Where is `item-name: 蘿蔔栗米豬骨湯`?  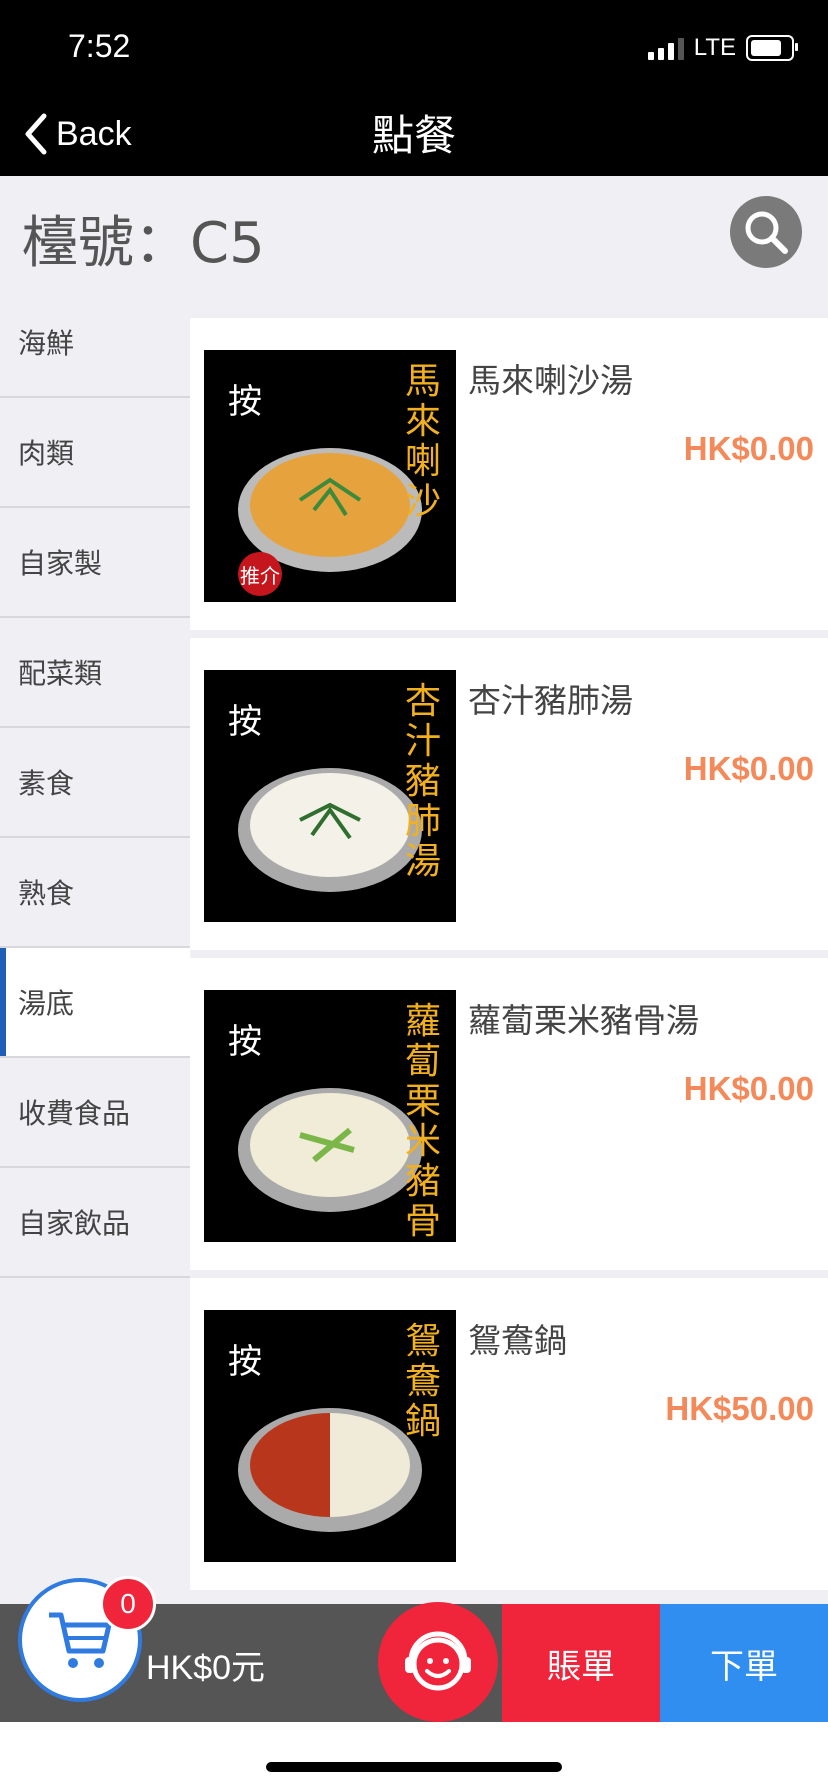 item-name: 蘿蔔栗米豬骨湯 is located at coordinates (583, 1020).